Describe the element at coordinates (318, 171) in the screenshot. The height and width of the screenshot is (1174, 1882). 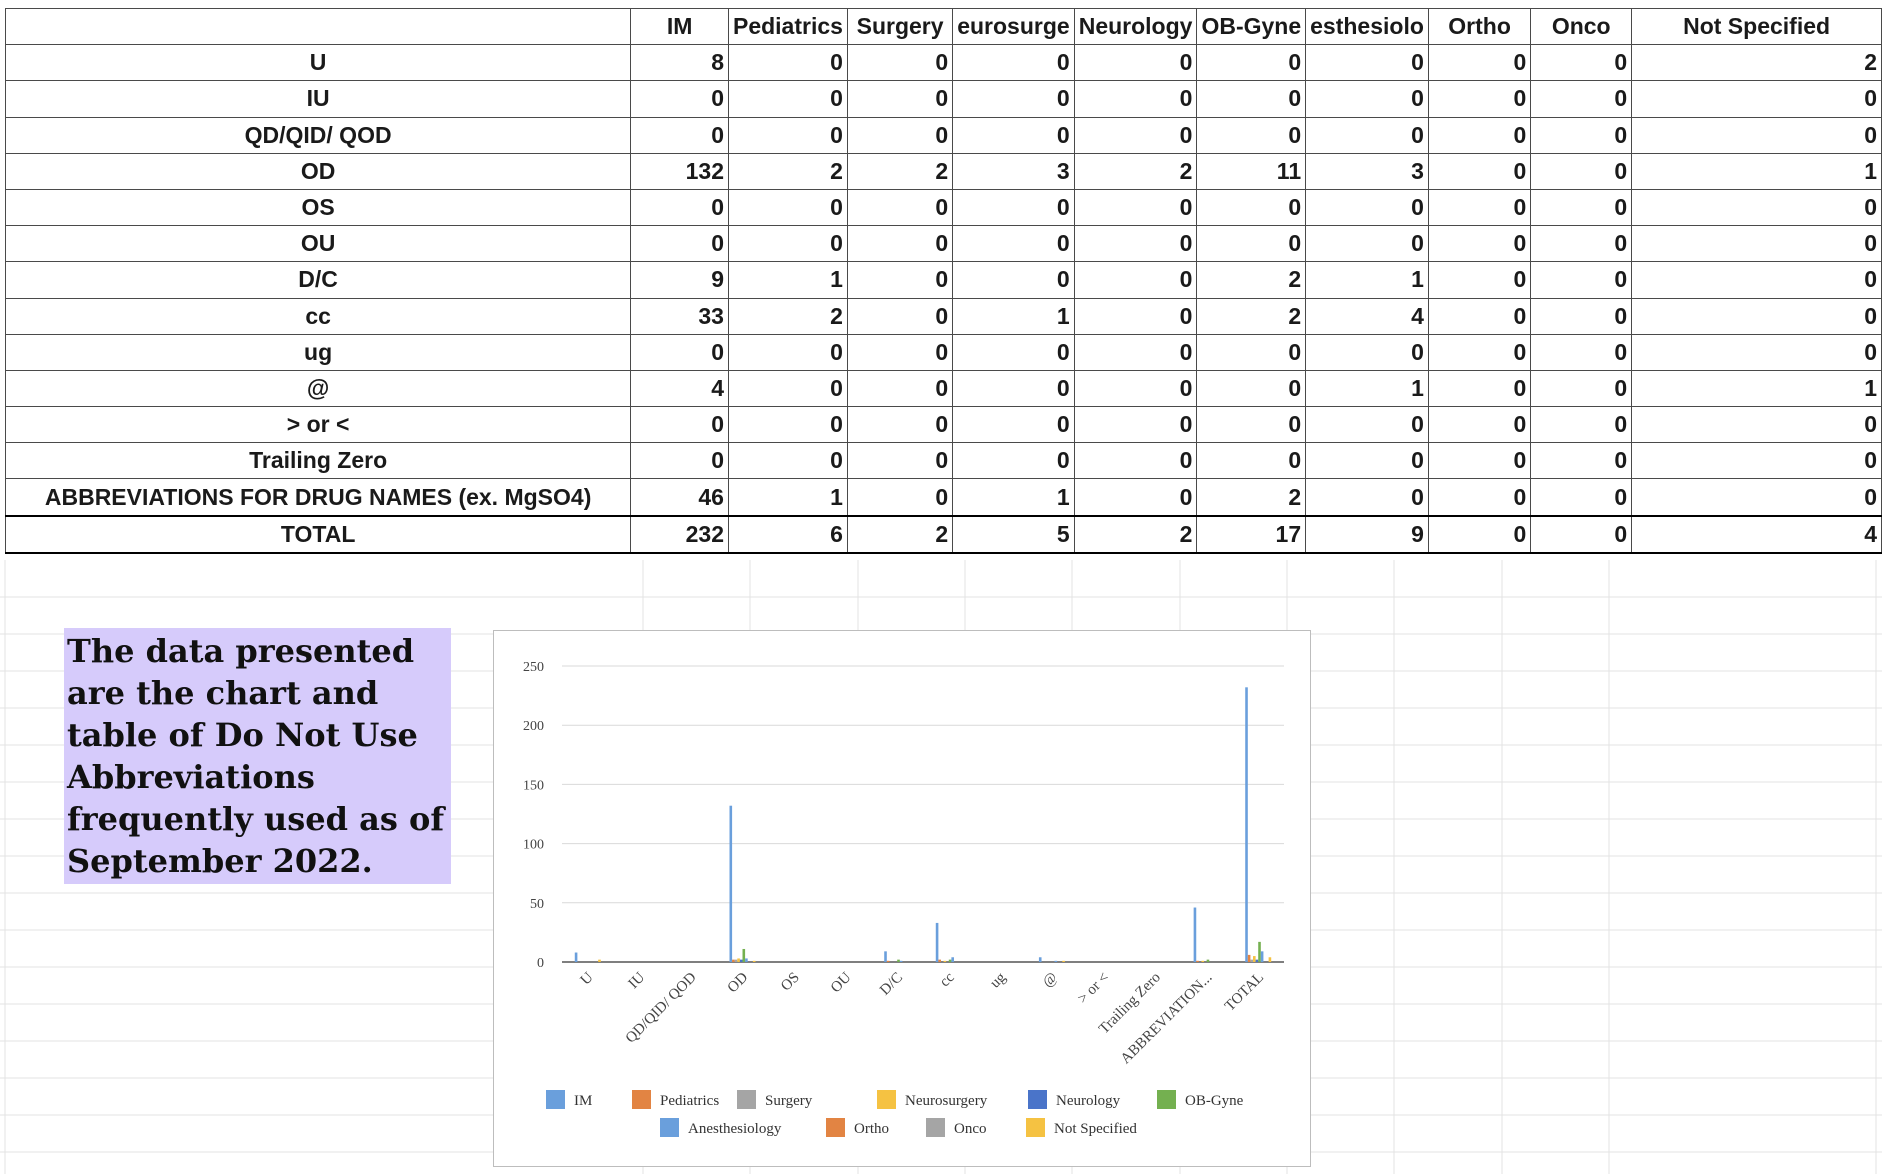
I see `row-label-cell: OD` at that location.